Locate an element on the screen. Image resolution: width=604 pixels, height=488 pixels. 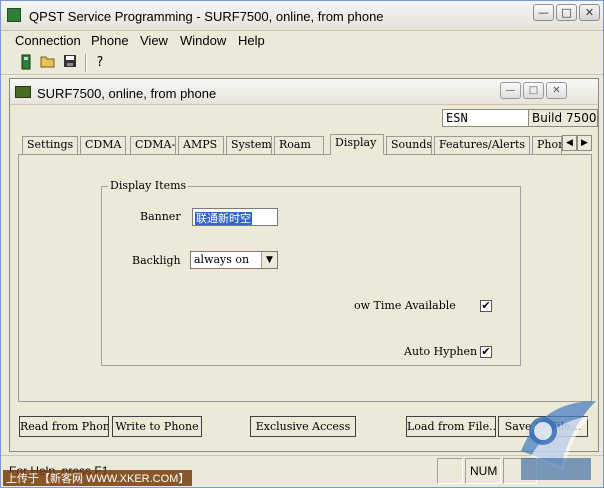
maximize-button: □ is located at coordinates (566, 12).